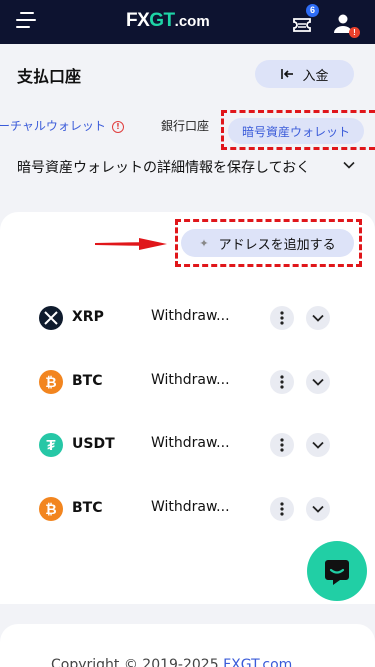 The width and height of the screenshot is (375, 667). Describe the element at coordinates (51, 318) in the screenshot. I see `xrp-icon` at that location.